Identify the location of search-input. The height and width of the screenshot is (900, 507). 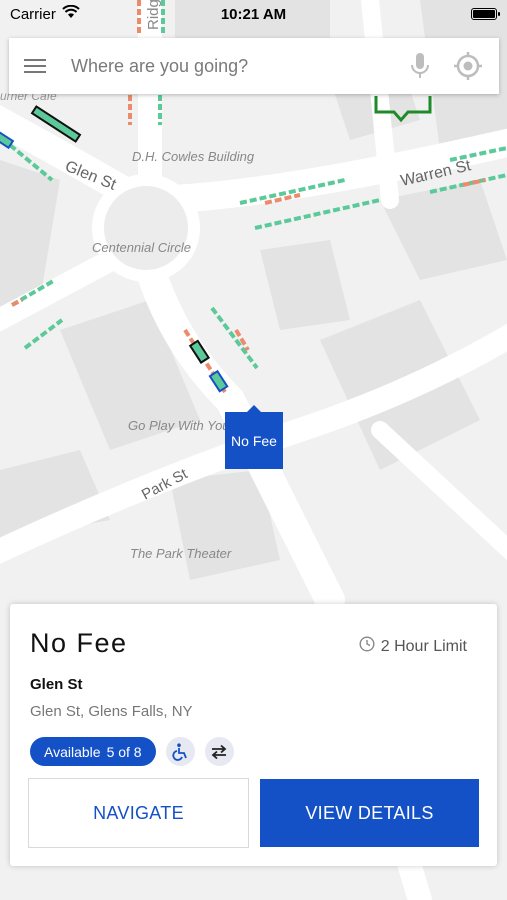
(230, 66).